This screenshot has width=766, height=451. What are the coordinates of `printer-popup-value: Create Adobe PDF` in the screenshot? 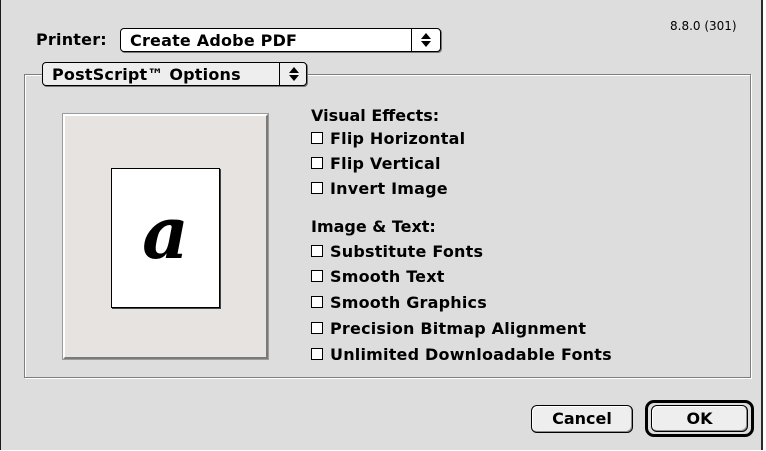 It's located at (214, 40).